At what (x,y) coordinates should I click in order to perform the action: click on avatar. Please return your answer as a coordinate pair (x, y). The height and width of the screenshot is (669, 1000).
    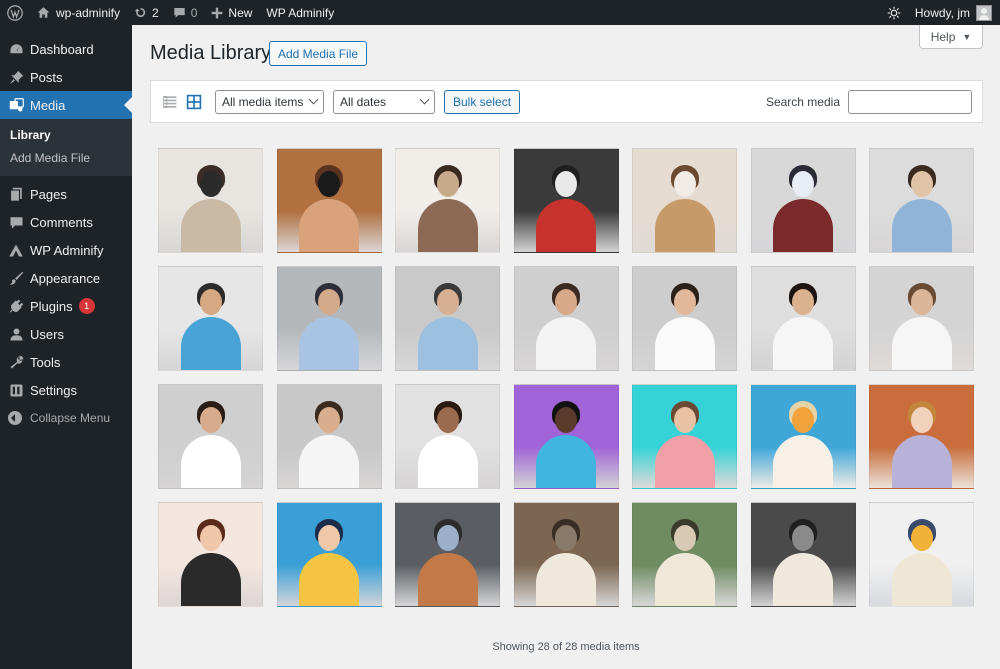
    Looking at the image, I should click on (984, 12).